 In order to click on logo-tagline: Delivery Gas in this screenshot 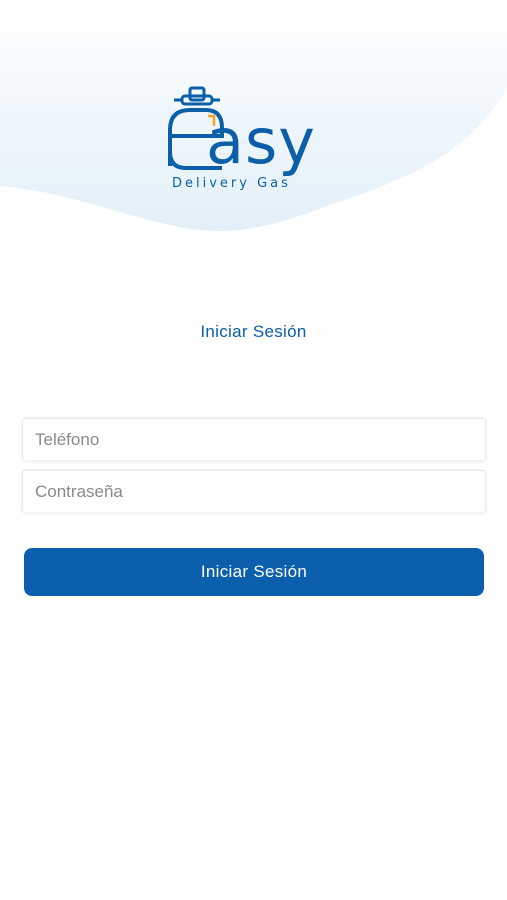, I will do `click(231, 183)`.